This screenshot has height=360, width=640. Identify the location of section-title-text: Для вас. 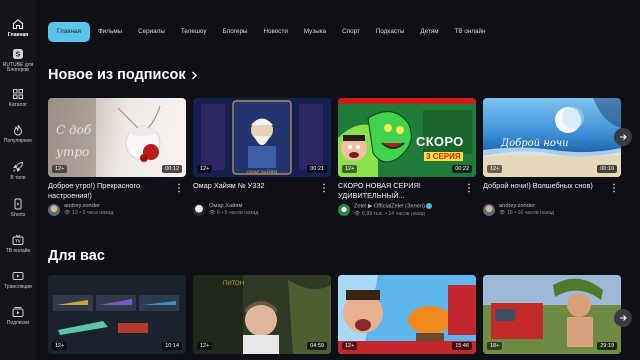
(76, 256).